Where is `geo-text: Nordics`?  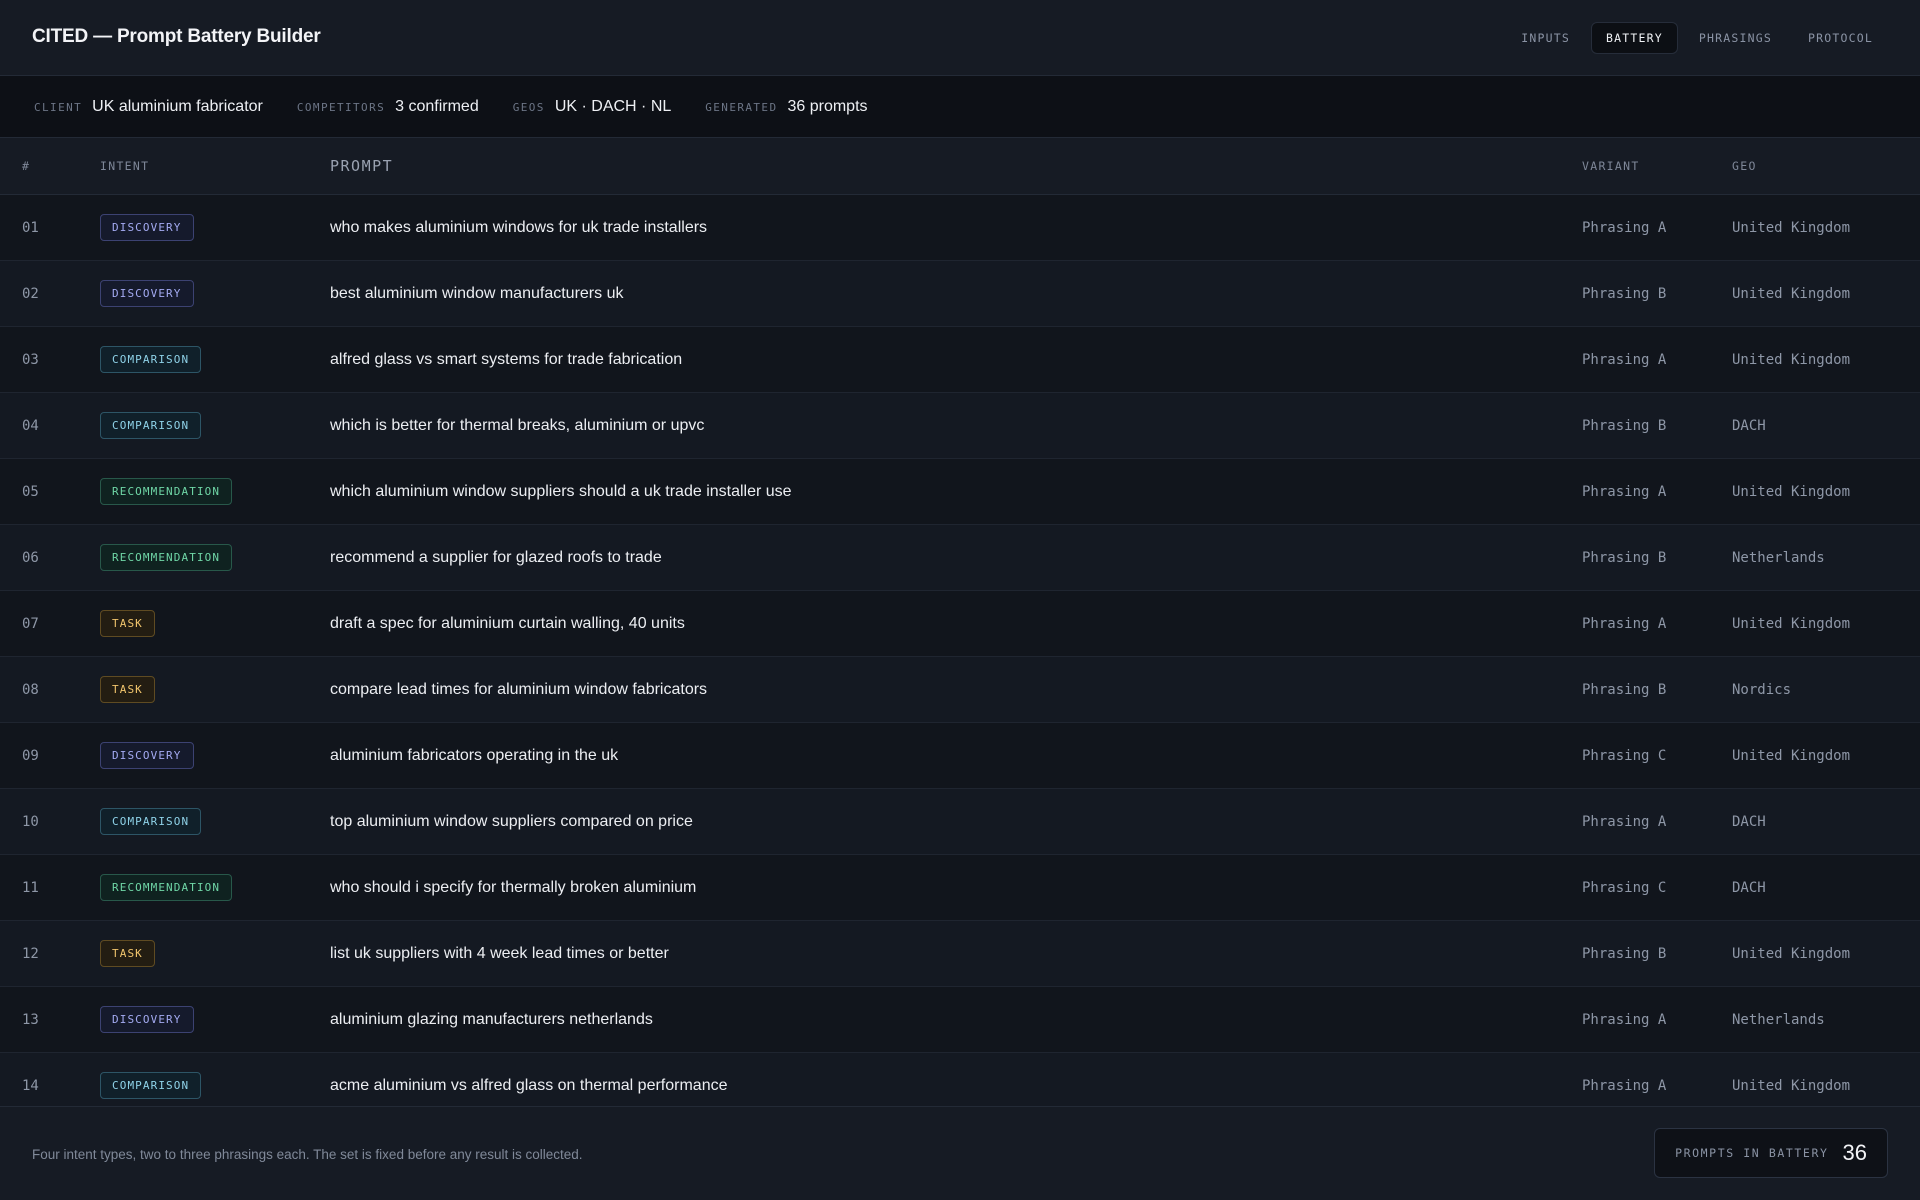
geo-text: Nordics is located at coordinates (1762, 689).